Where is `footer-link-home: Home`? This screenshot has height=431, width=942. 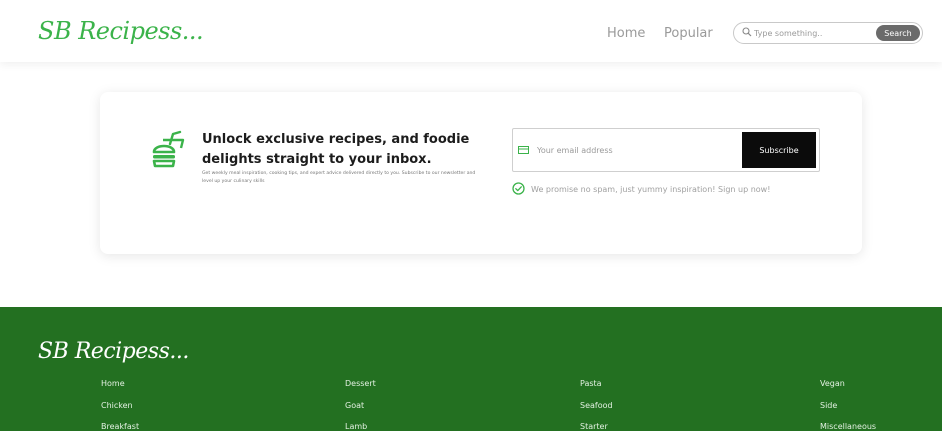
footer-link-home: Home is located at coordinates (113, 383).